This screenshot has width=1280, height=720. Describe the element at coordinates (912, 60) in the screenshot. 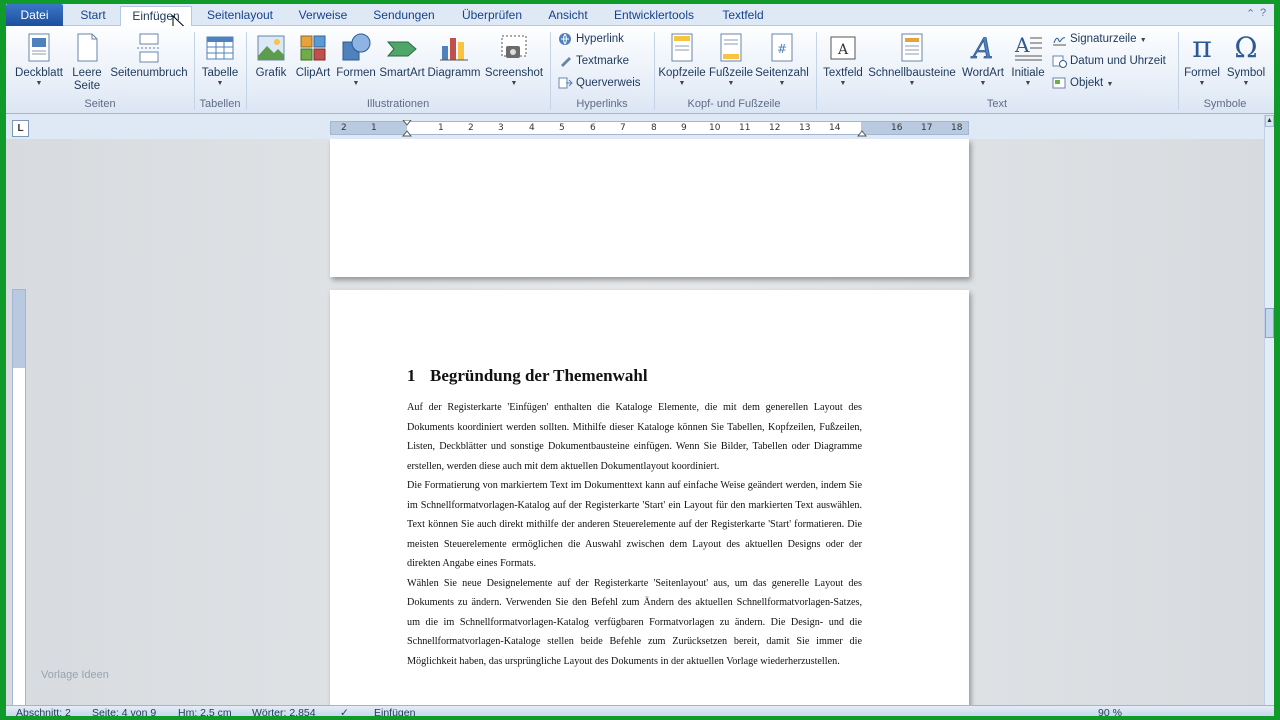

I see `schnellbausteine-button: Schnellbausteine ▼` at that location.